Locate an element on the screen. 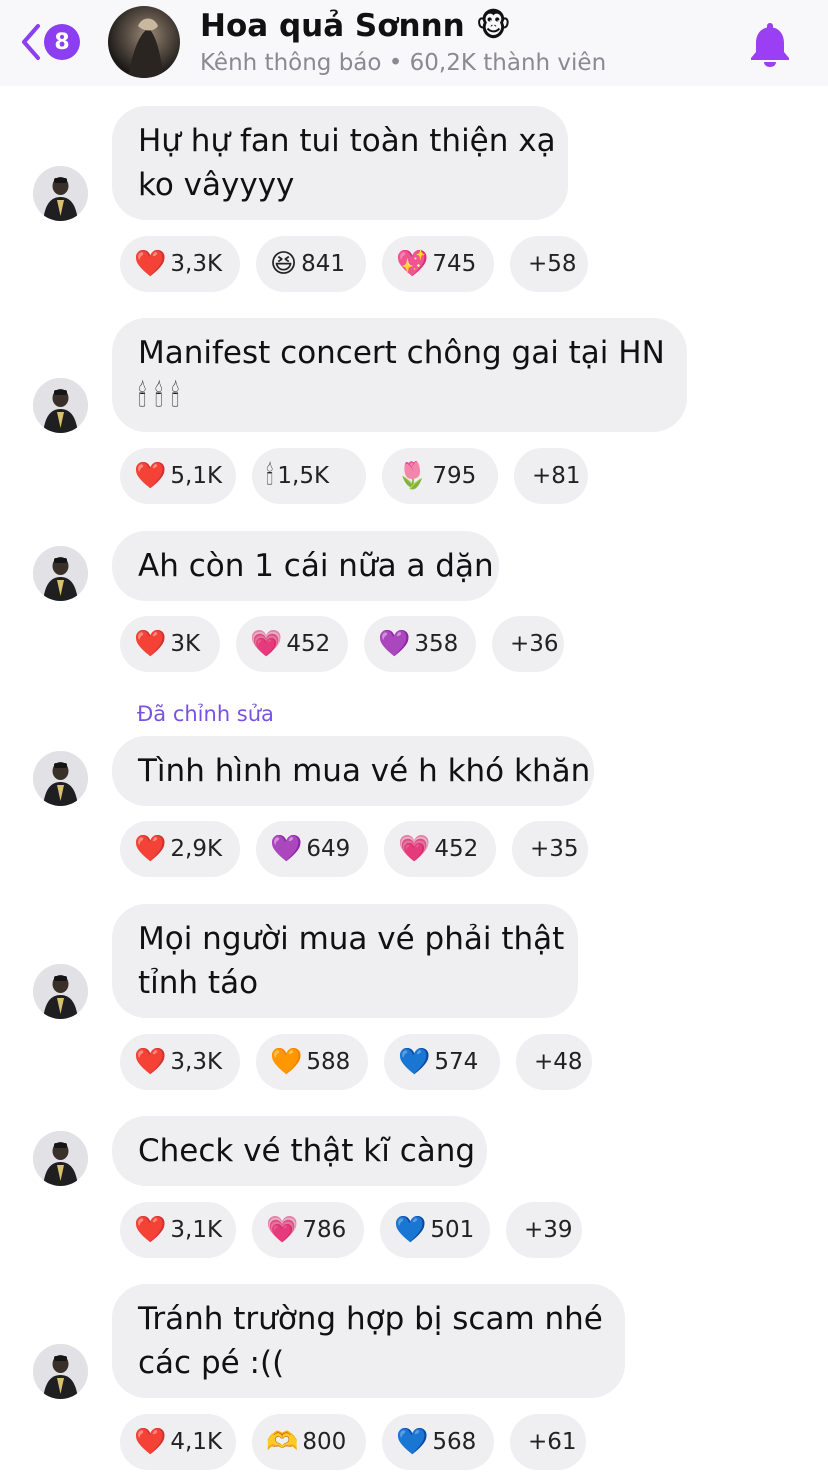  reaction-chip: 💖 745 is located at coordinates (438, 264).